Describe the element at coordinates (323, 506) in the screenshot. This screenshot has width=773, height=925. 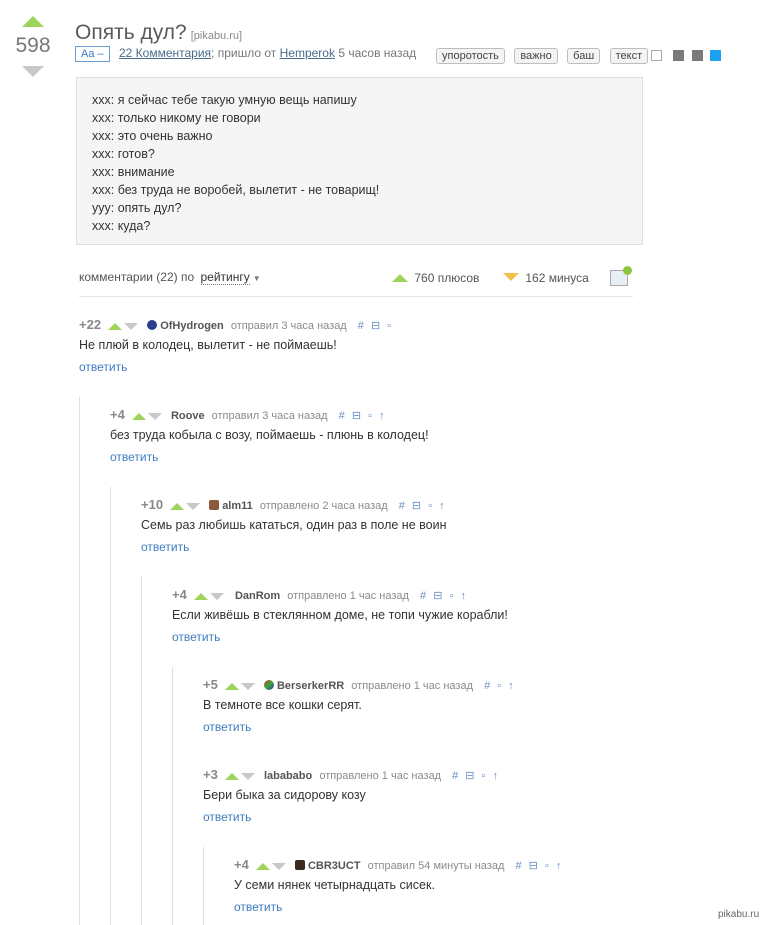
I see `comment-time: отправлено 2 часа назад` at that location.